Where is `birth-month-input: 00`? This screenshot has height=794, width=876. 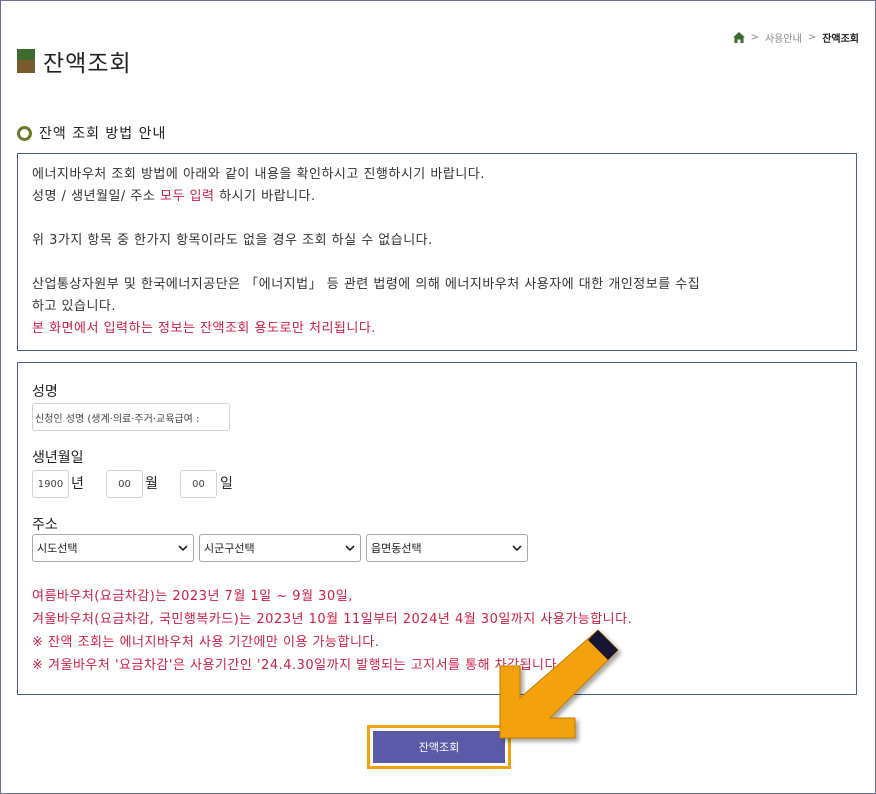
birth-month-input: 00 is located at coordinates (124, 484).